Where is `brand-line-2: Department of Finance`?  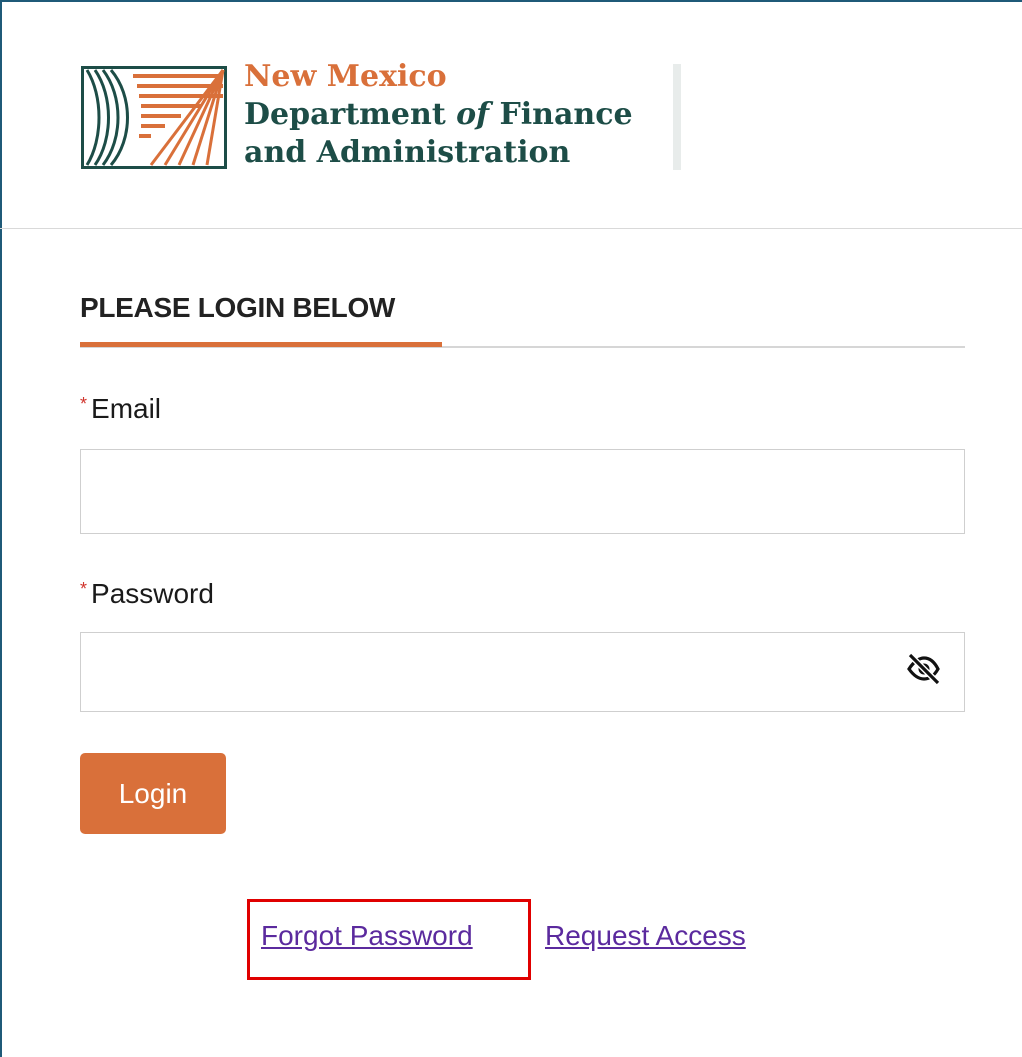 brand-line-2: Department of Finance is located at coordinates (438, 115).